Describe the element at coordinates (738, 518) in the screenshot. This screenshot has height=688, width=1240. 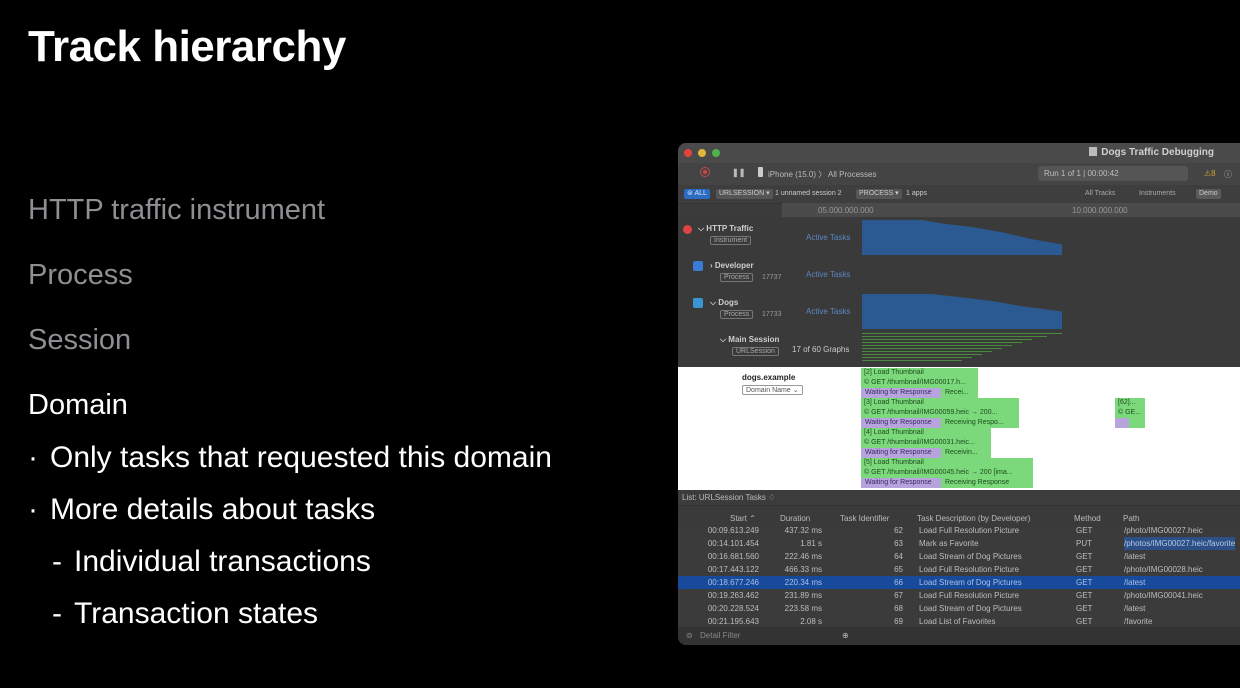
I see `column-label: Start` at that location.